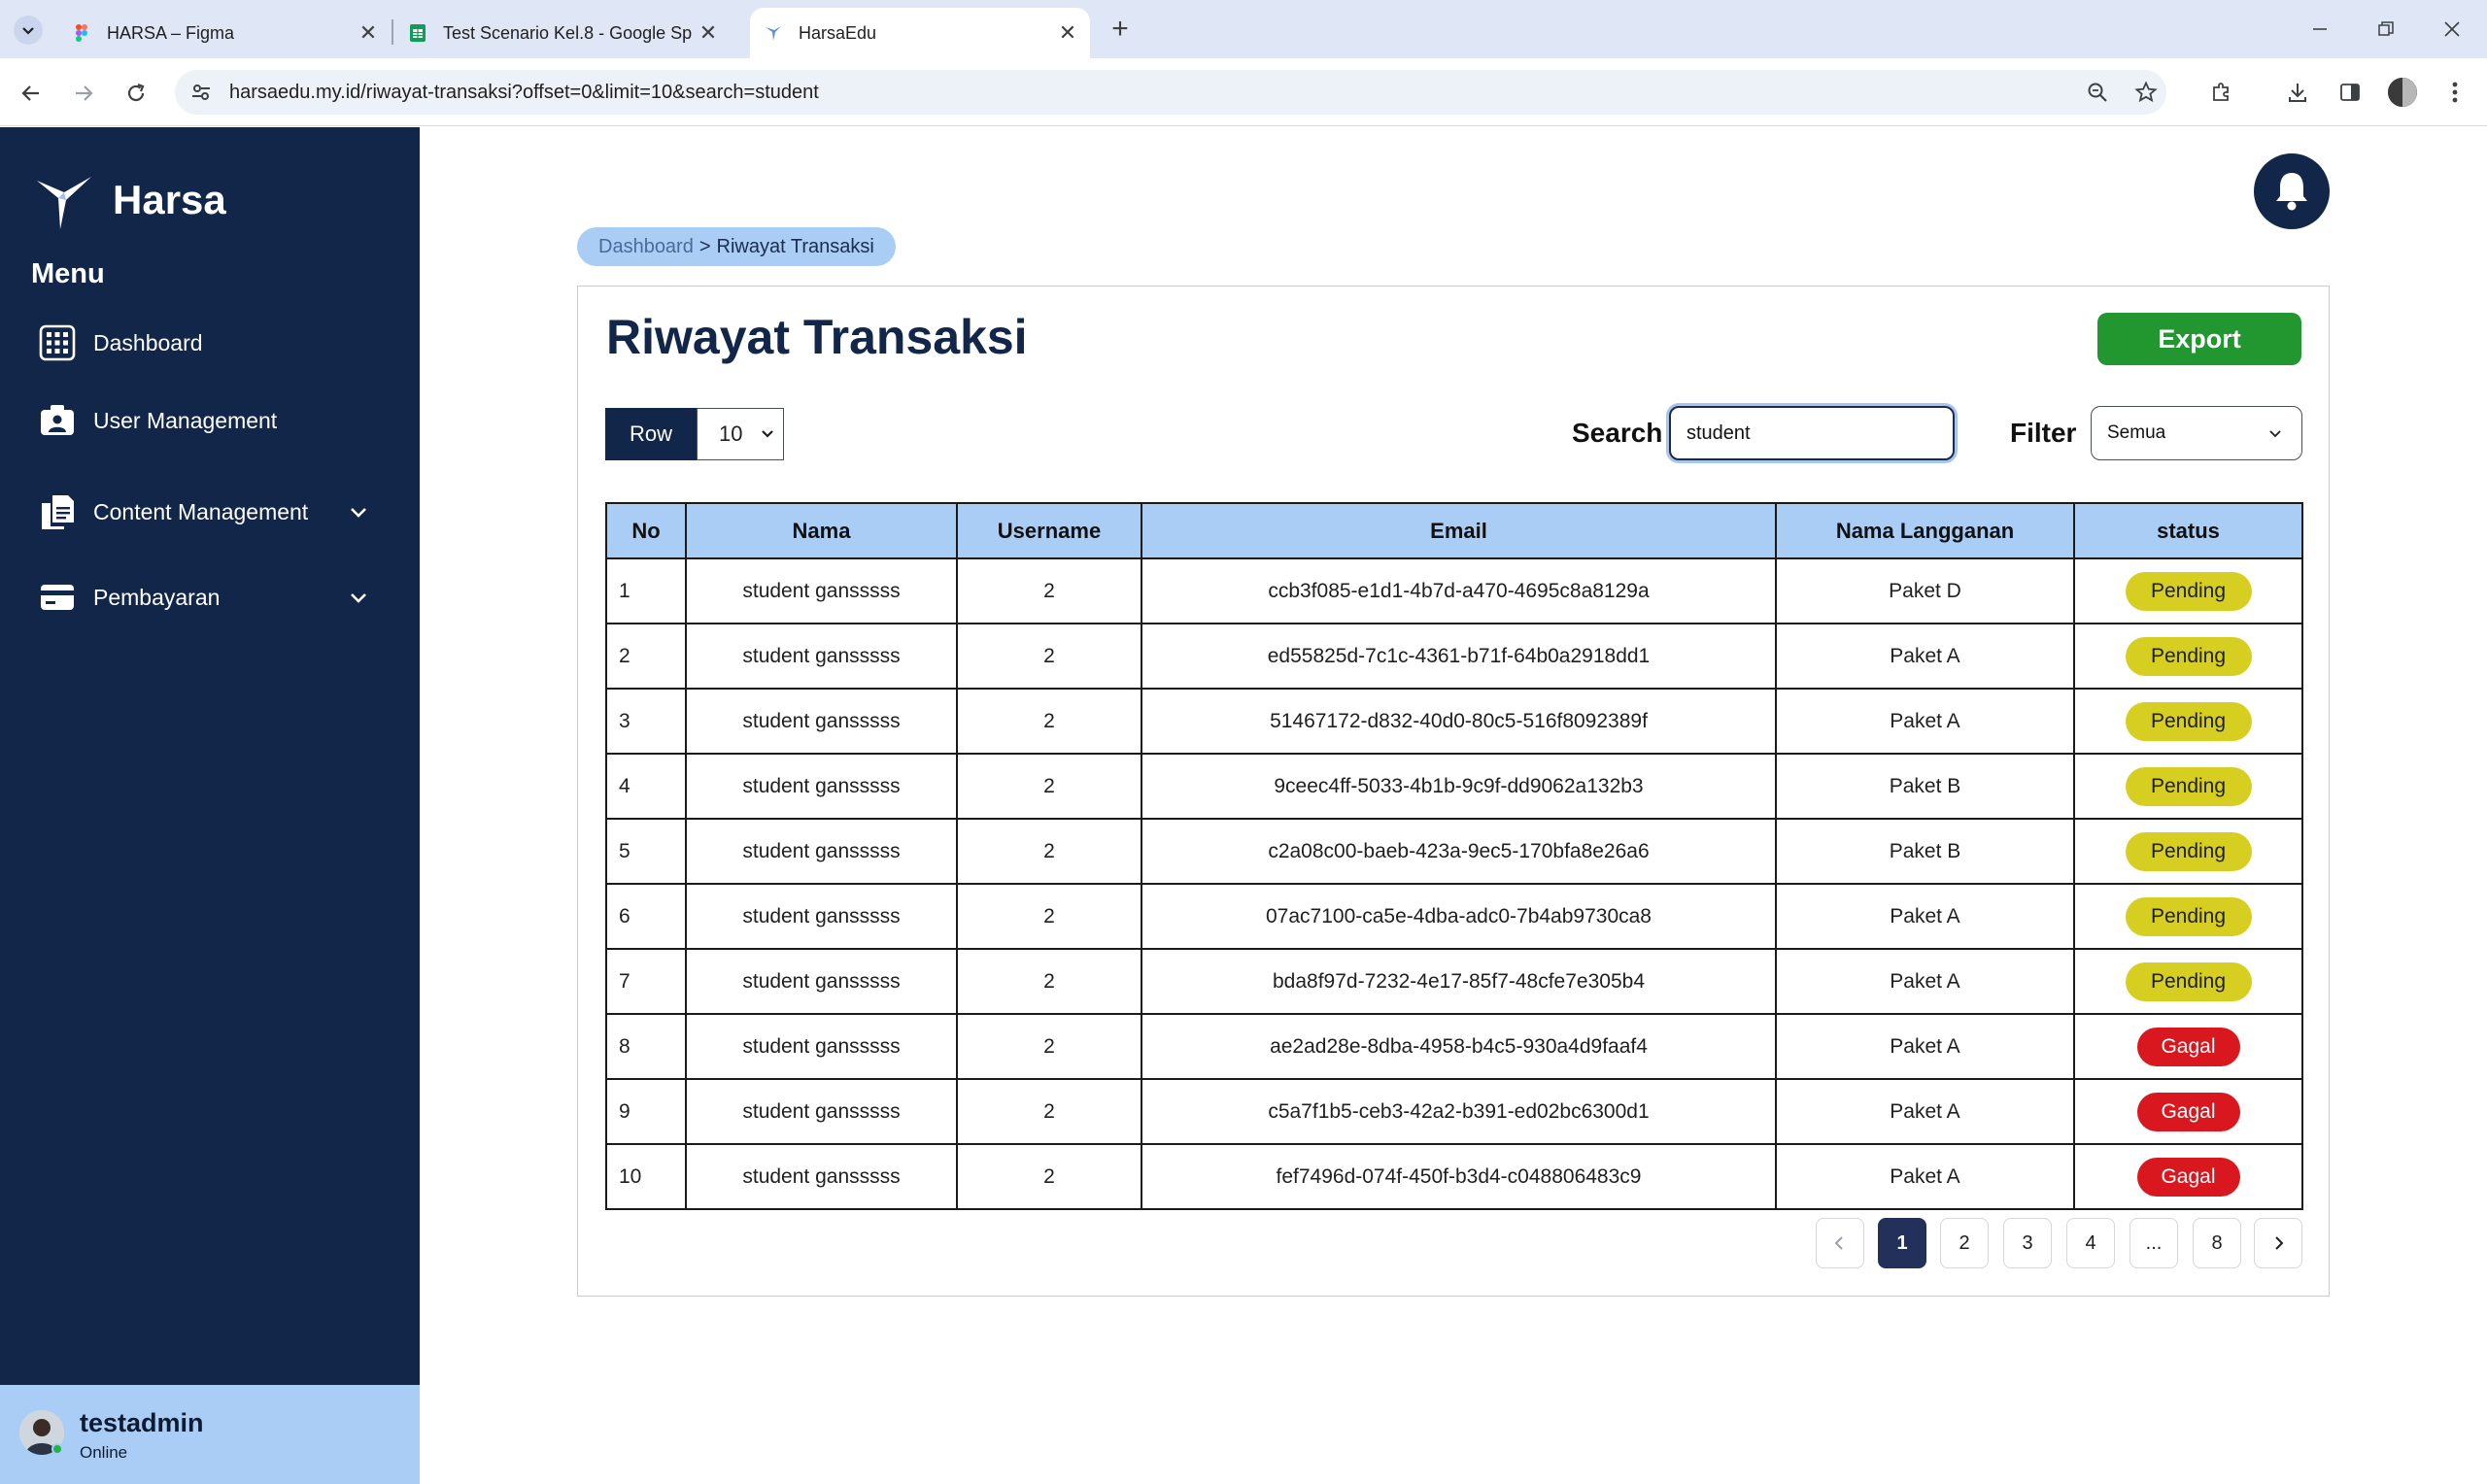 Image resolution: width=2487 pixels, height=1484 pixels. What do you see at coordinates (646, 916) in the screenshot?
I see `cell-no: 6` at bounding box center [646, 916].